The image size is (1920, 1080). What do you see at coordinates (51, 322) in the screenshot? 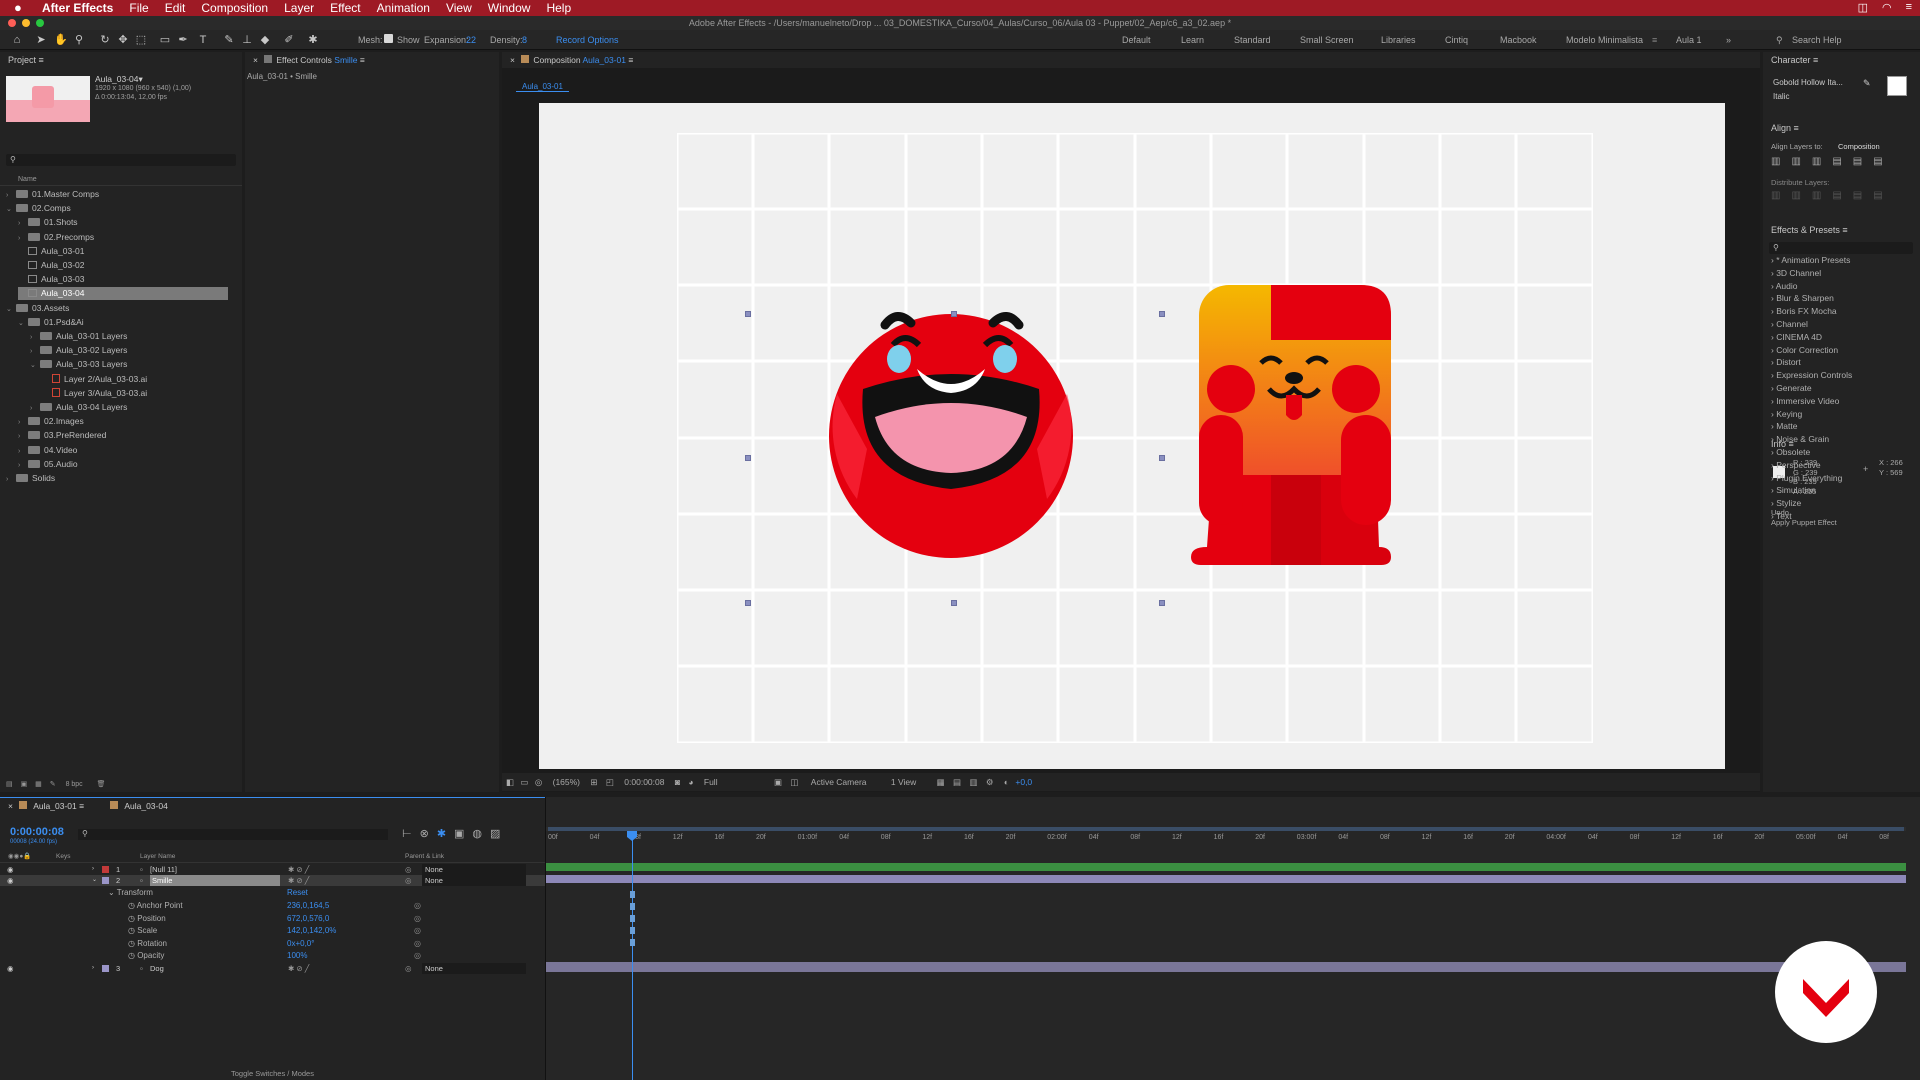
I see `project-tree-item: ⌄ 01.Psd&Ai` at bounding box center [51, 322].